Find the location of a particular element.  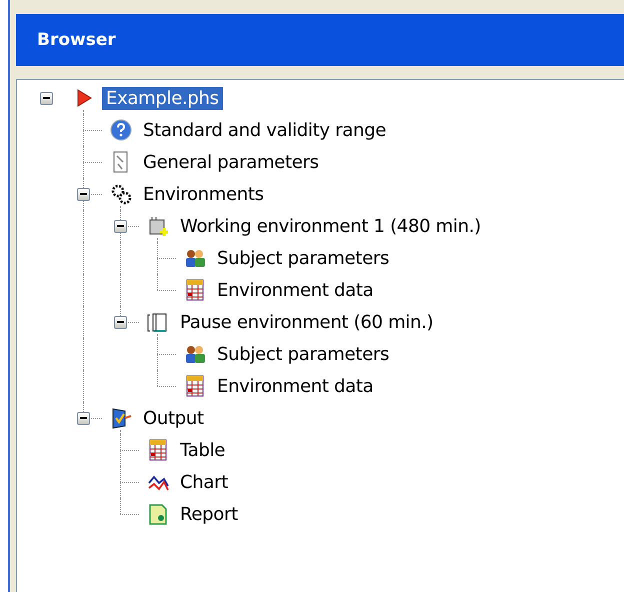

tree-item: Example.phs is located at coordinates (162, 98).